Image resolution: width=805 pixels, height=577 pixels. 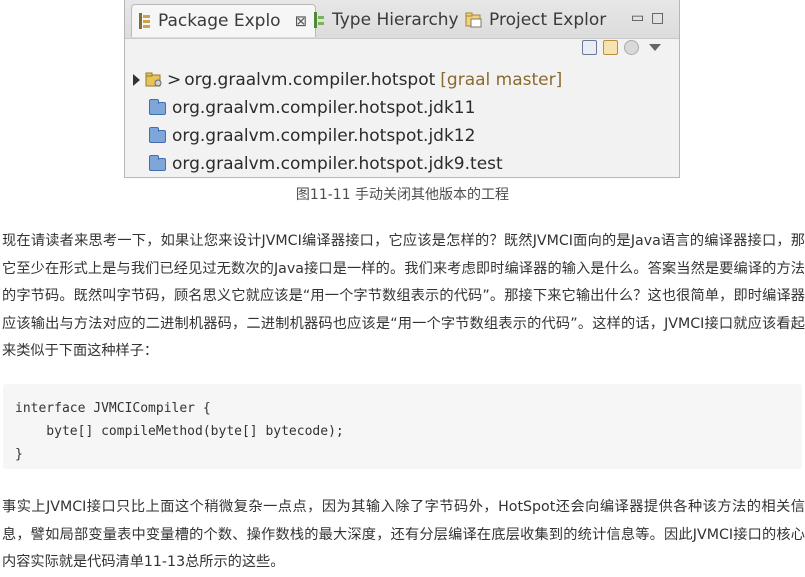 I want to click on dirty-marker: >, so click(x=174, y=80).